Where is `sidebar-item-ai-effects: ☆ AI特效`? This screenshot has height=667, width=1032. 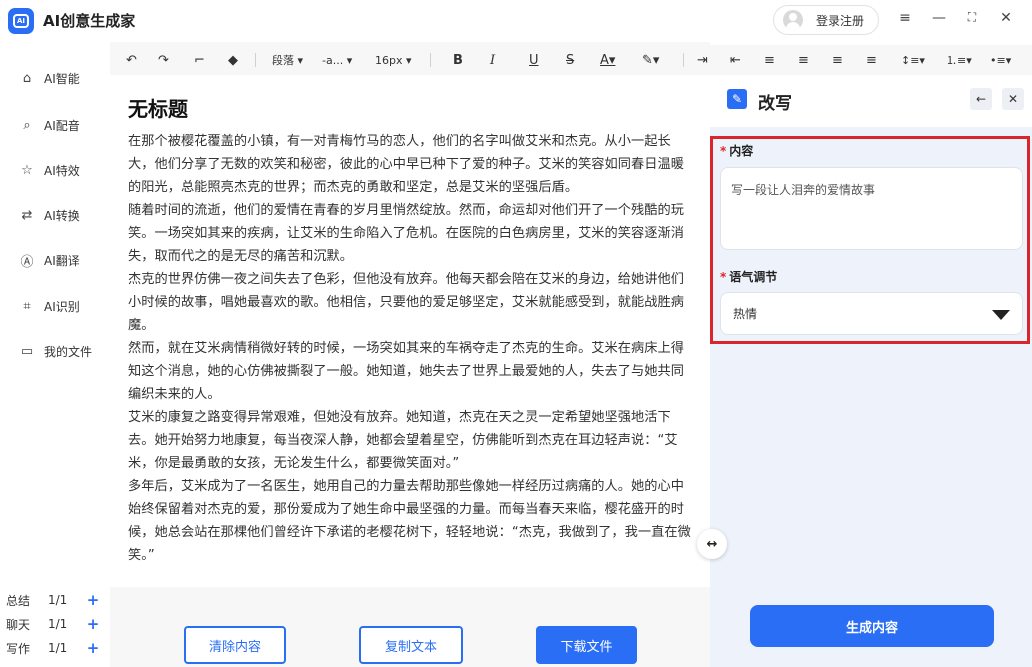 sidebar-item-ai-effects: ☆ AI特效 is located at coordinates (49, 170).